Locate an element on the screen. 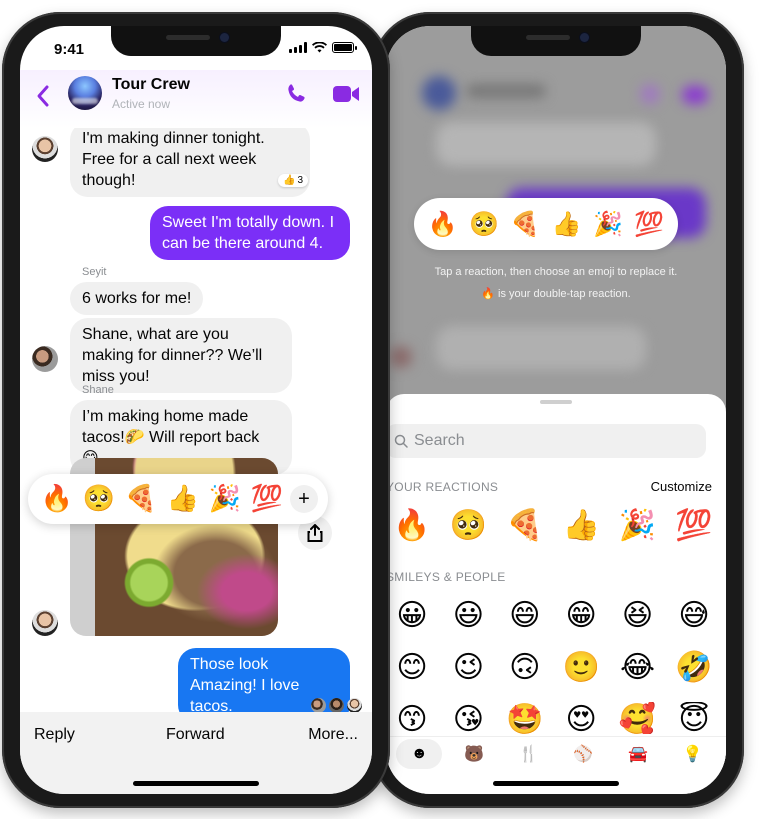  emoji-cell: 🤩 is located at coordinates (525, 718).